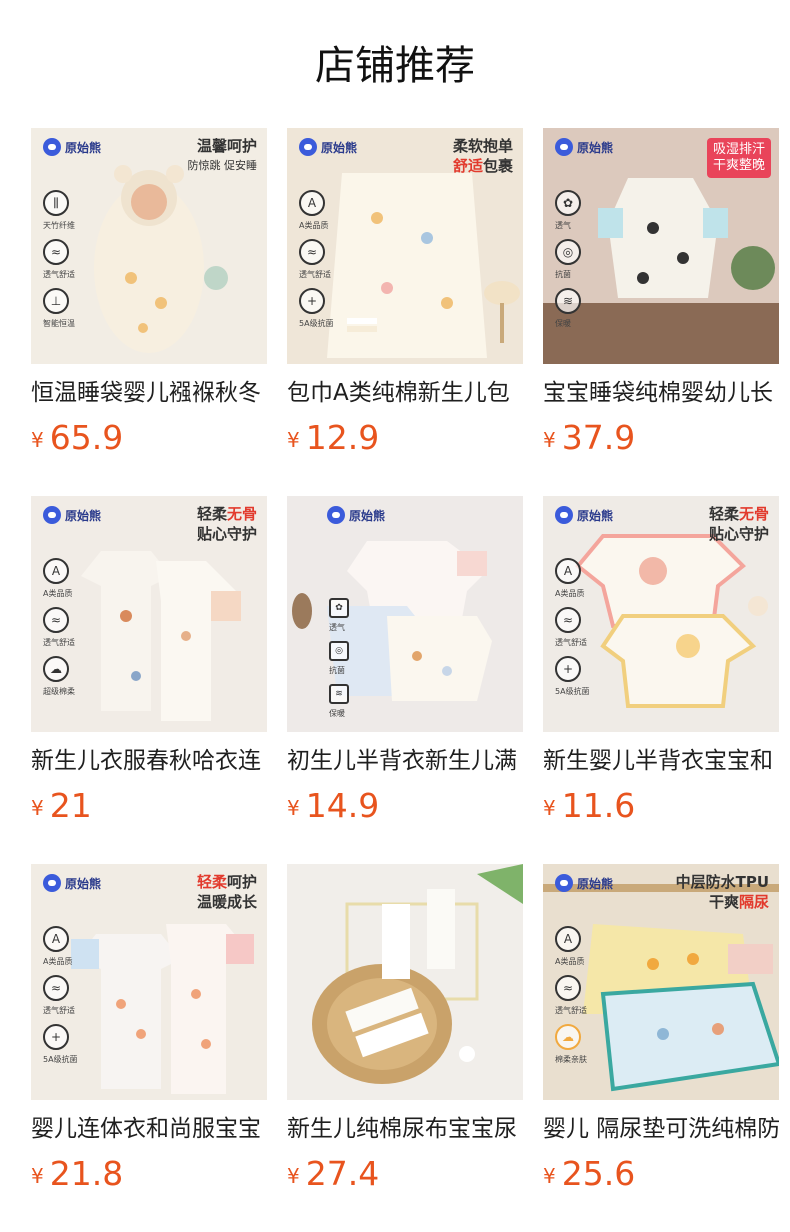  Describe the element at coordinates (149, 246) in the screenshot. I see `product-image: 原始熊 温馨呵护 防惊跳 促安睡 ⫼ 天竹纤维 ≈ 透气舒适 ⊥ 智能恒温` at that location.